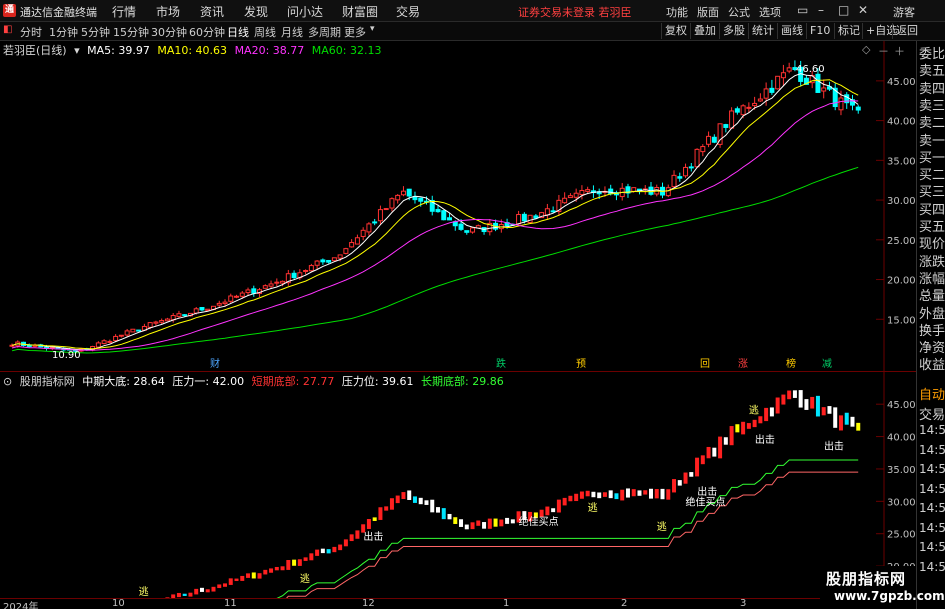 The width and height of the screenshot is (945, 609). Describe the element at coordinates (21, 605) in the screenshot. I see `time-tick: 2024年` at that location.